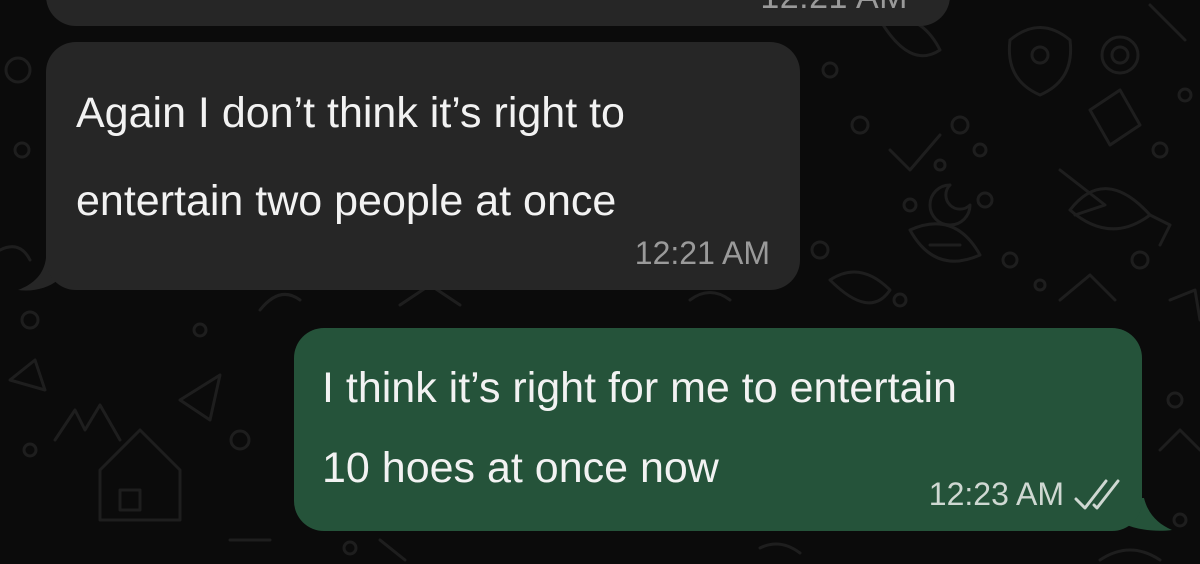  I want to click on double-check-read-icon, so click(1097, 494).